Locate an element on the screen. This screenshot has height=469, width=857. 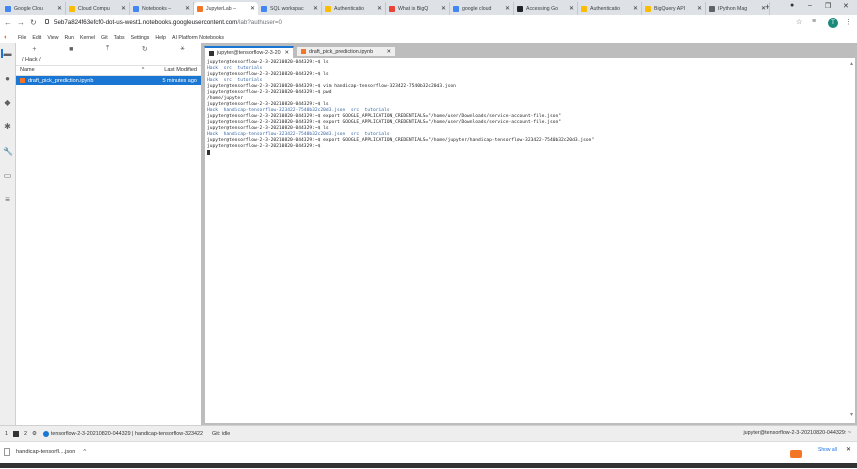
list-item: draft_pick_prediction.ipynb 5 minutes ago is located at coordinates (108, 80).